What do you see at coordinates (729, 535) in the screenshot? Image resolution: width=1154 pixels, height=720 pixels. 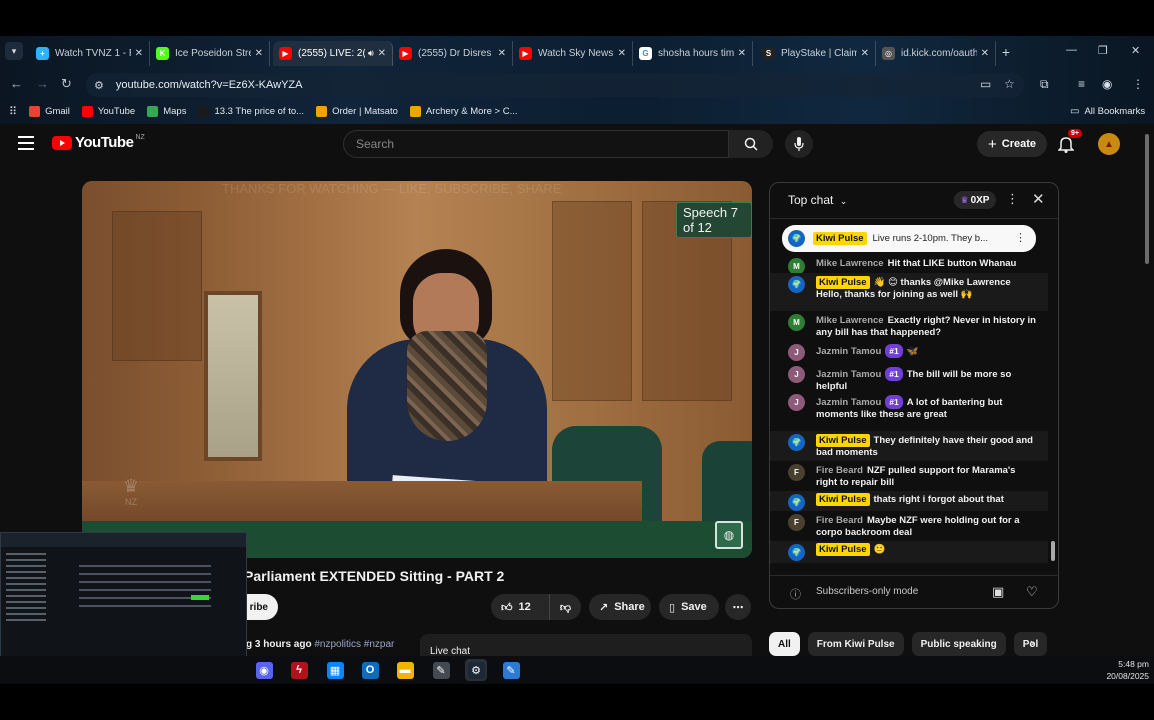 I see `channel-watermark-logo: ◍` at bounding box center [729, 535].